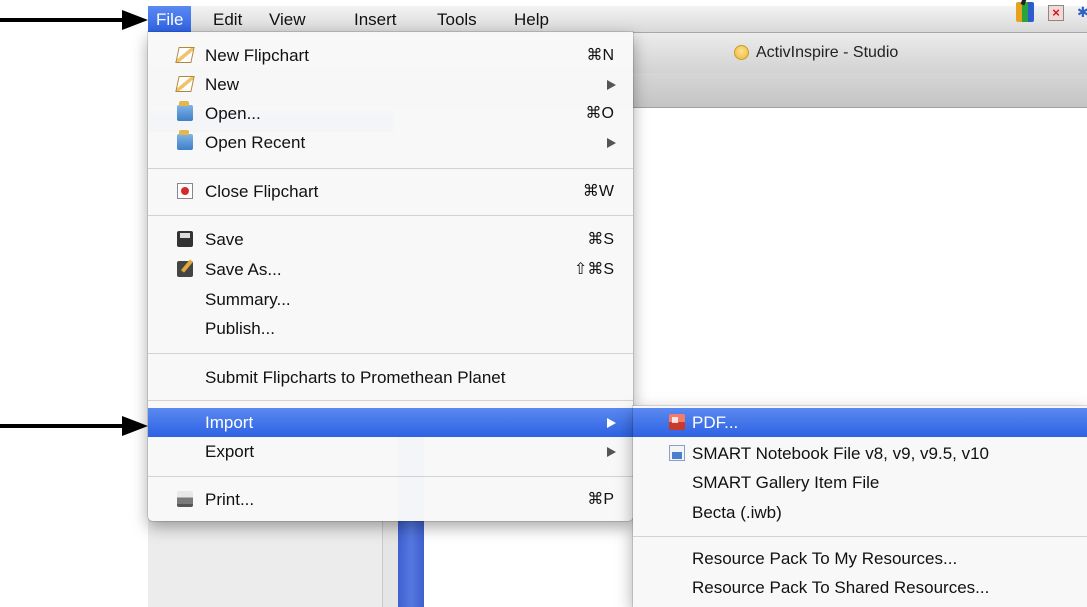 This screenshot has height=607, width=1087. Describe the element at coordinates (390, 55) in the screenshot. I see `menu-item-new-flipchart: New Flipchart ⌘N` at that location.